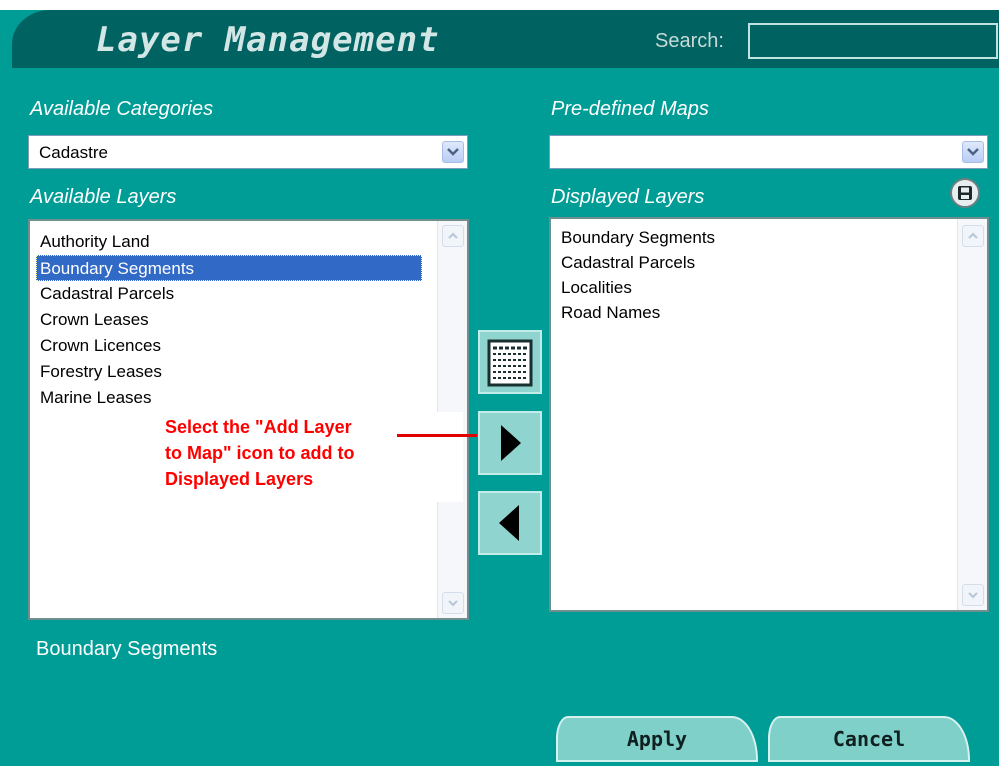 This screenshot has width=999, height=766. Describe the element at coordinates (229, 372) in the screenshot. I see `list-item: Forestry Leases` at that location.